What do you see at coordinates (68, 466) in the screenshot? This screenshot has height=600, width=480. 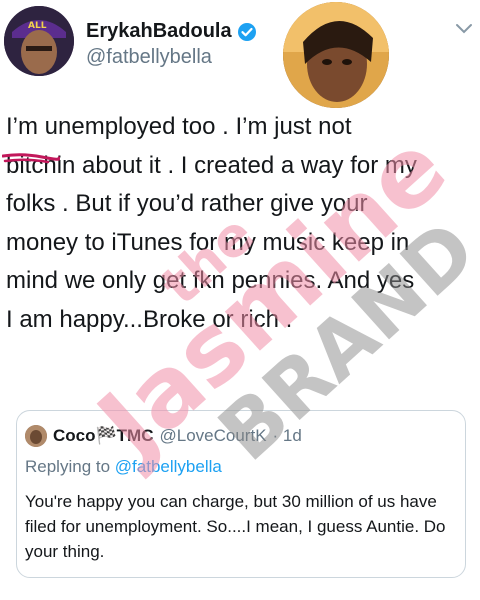 I see `replying-to-label: Replying to` at bounding box center [68, 466].